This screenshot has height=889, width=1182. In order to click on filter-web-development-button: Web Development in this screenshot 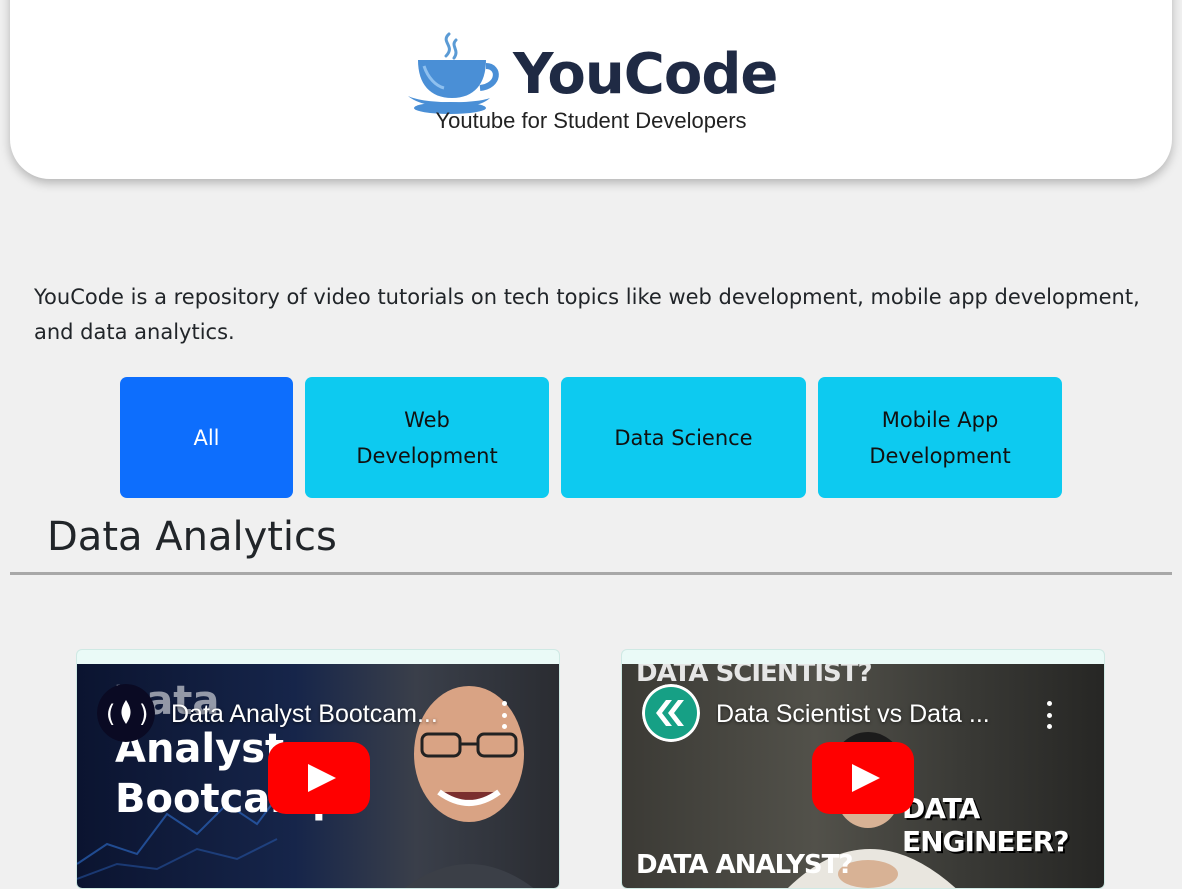, I will do `click(427, 437)`.